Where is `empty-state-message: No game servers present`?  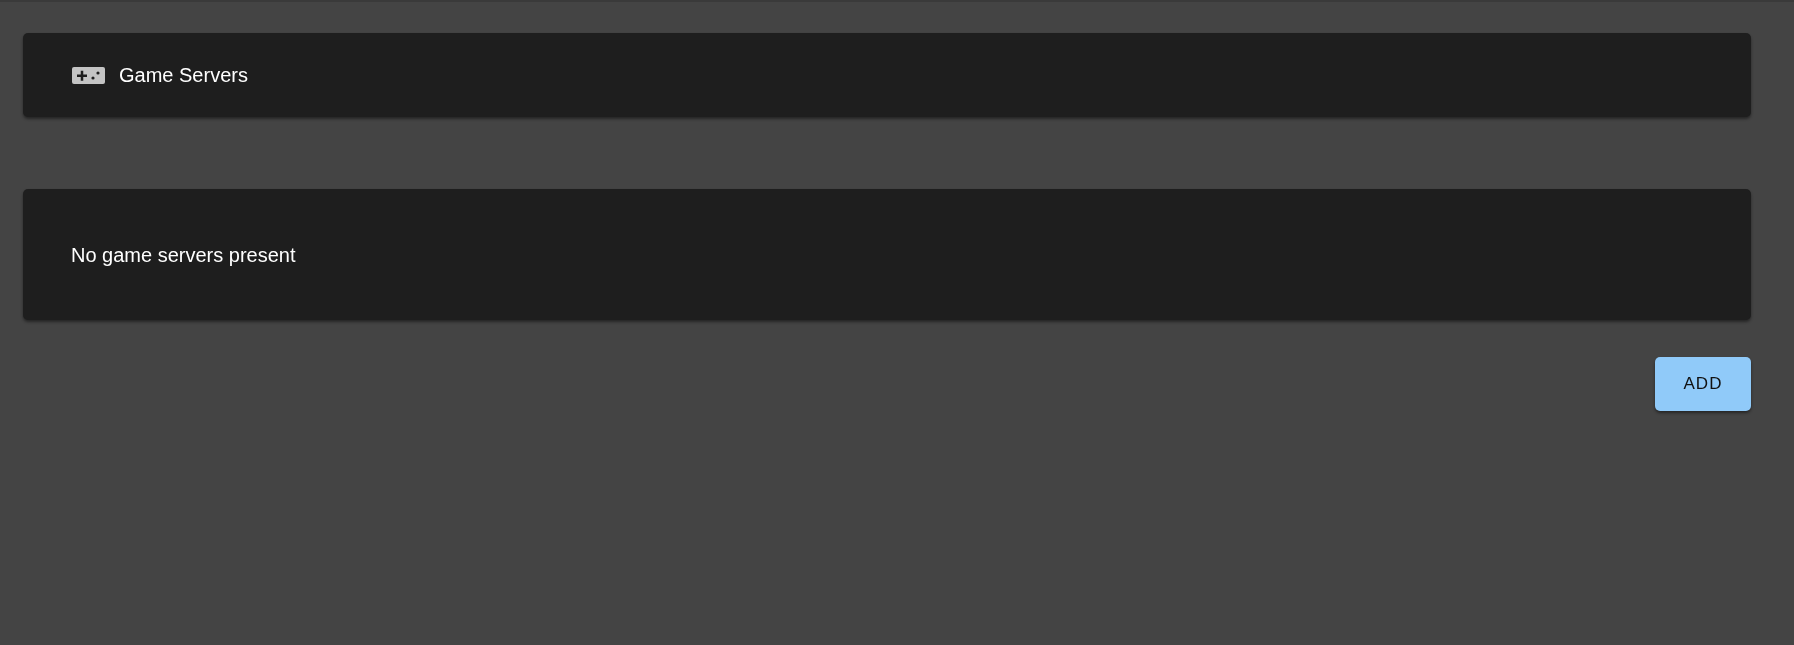 empty-state-message: No game servers present is located at coordinates (183, 254).